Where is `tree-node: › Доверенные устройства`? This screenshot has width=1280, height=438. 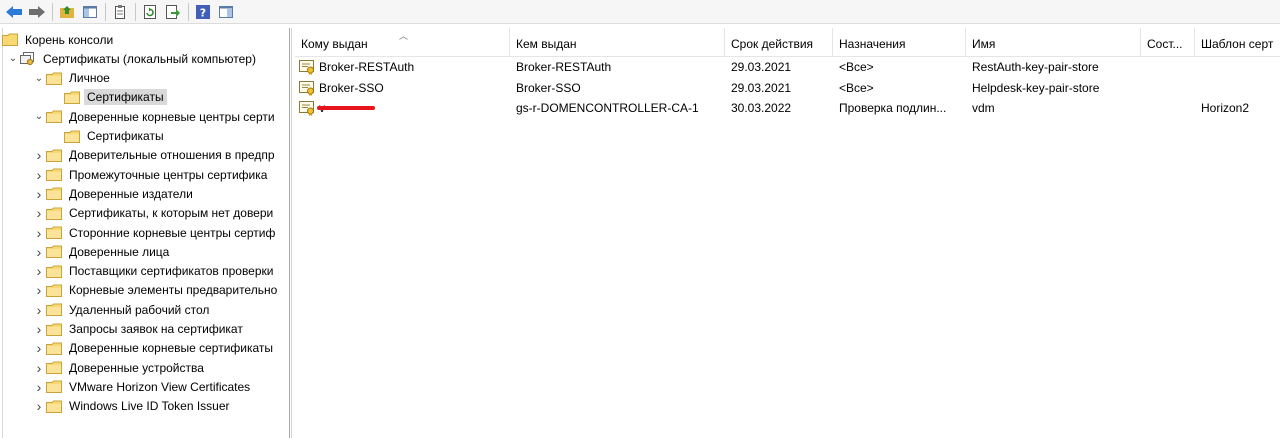
tree-node: › Доверенные устройства is located at coordinates (119, 367).